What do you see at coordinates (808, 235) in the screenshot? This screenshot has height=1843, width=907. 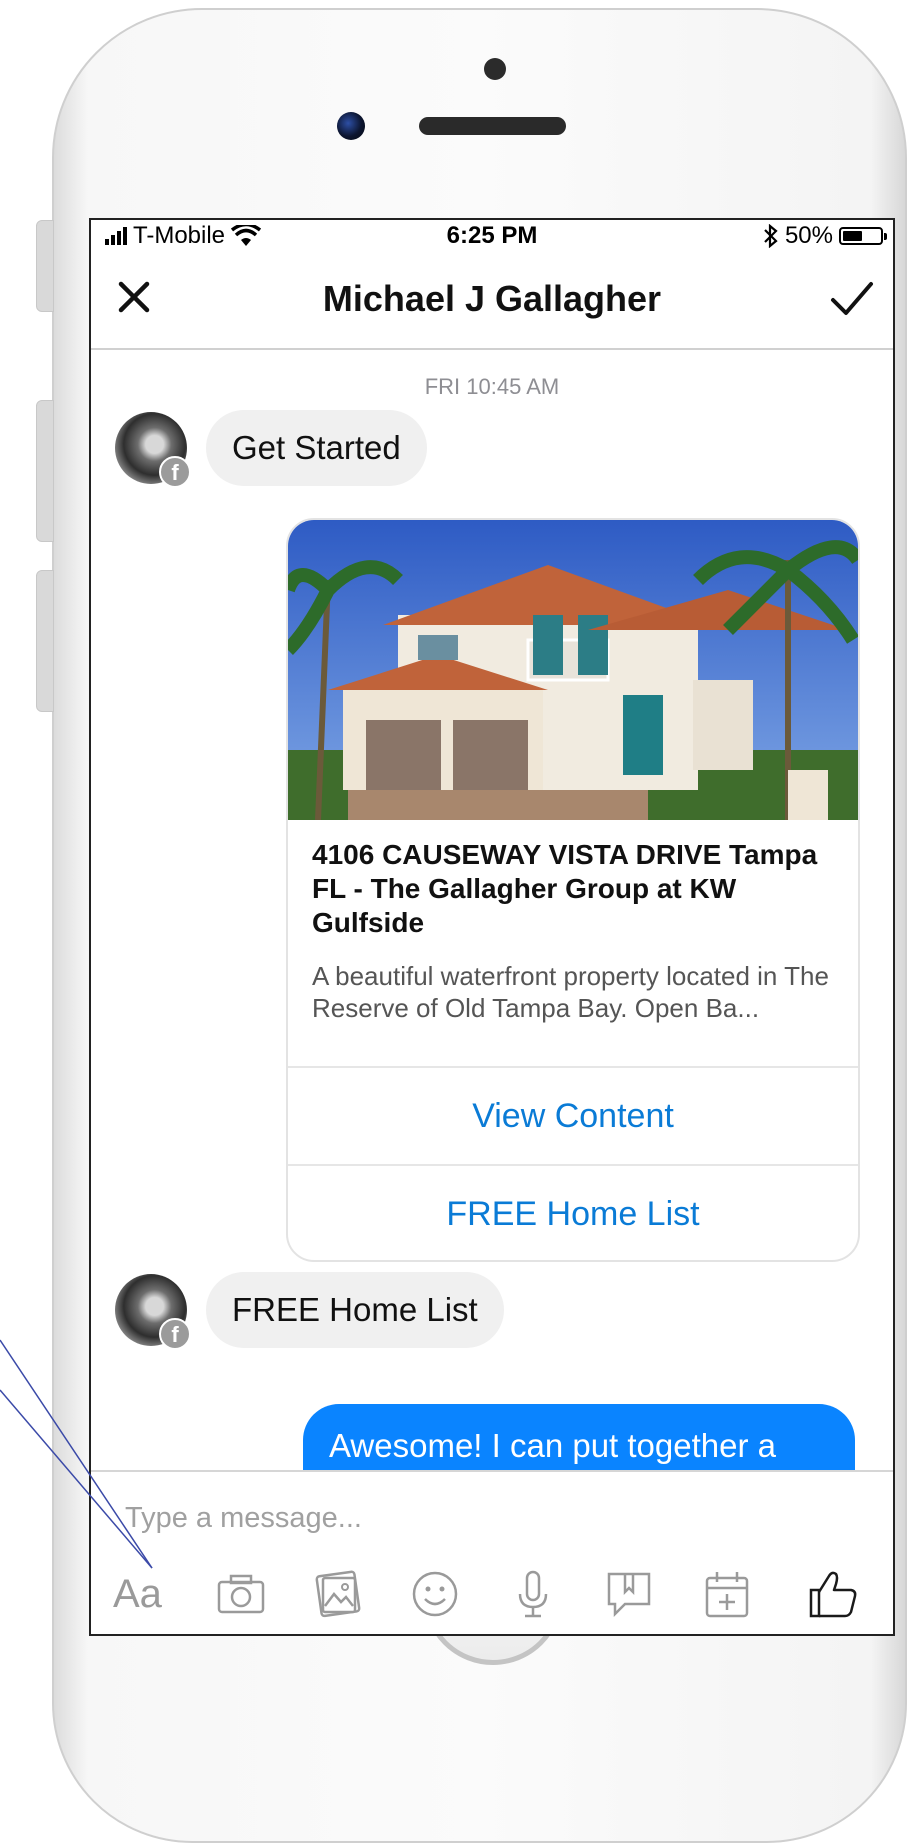 I see `battery-percent: 50%` at bounding box center [808, 235].